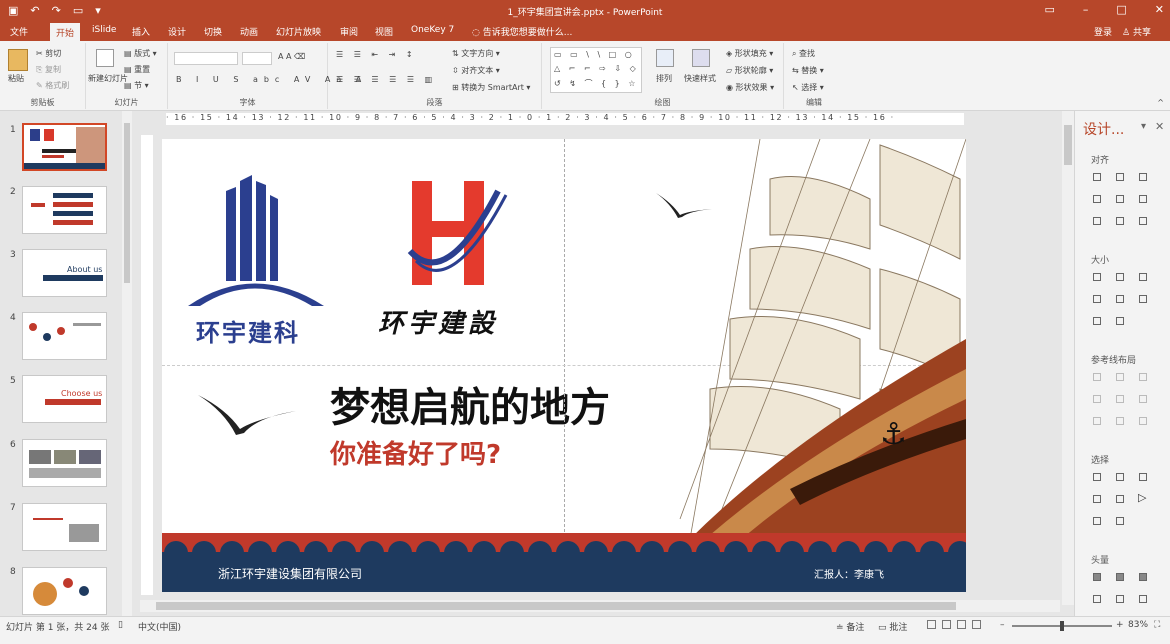 The width and height of the screenshot is (1170, 644). What do you see at coordinates (1120, 321) in the screenshot?
I see `size-bottom-icon` at bounding box center [1120, 321].